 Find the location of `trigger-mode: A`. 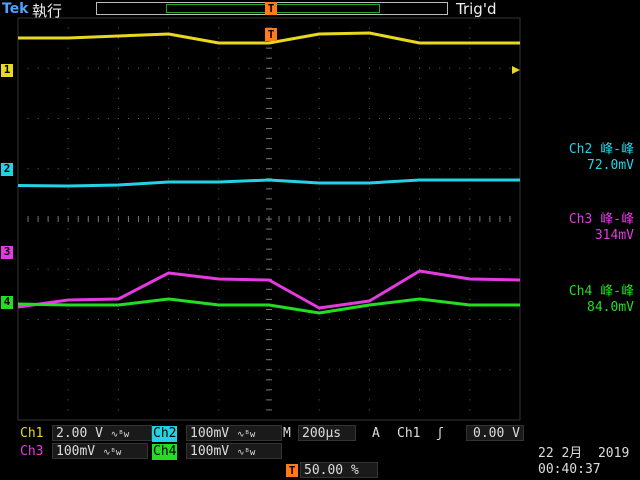

trigger-mode: A is located at coordinates (376, 433).